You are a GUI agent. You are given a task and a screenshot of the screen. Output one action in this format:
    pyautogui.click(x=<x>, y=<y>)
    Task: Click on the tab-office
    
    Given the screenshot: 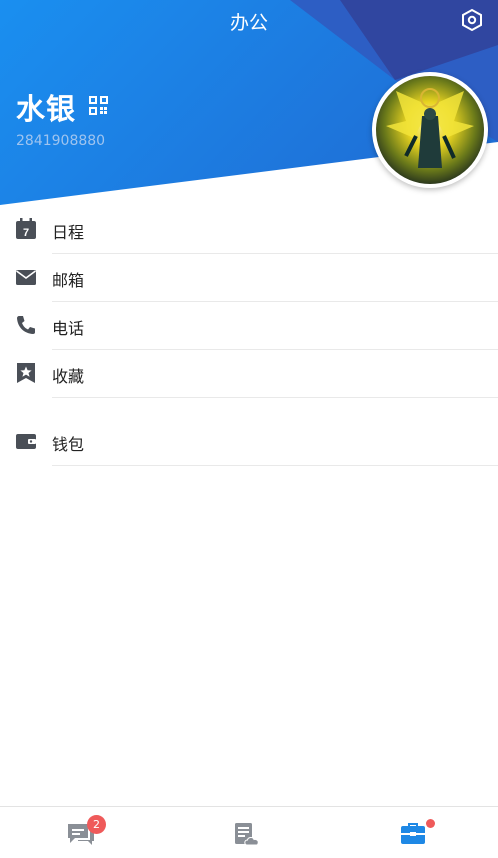 What is the action you would take?
    pyautogui.click(x=415, y=832)
    